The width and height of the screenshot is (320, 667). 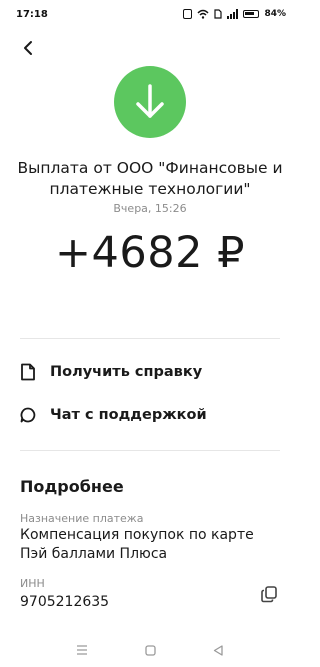 What do you see at coordinates (82, 518) in the screenshot?
I see `purpose-label: Назначение платежа` at bounding box center [82, 518].